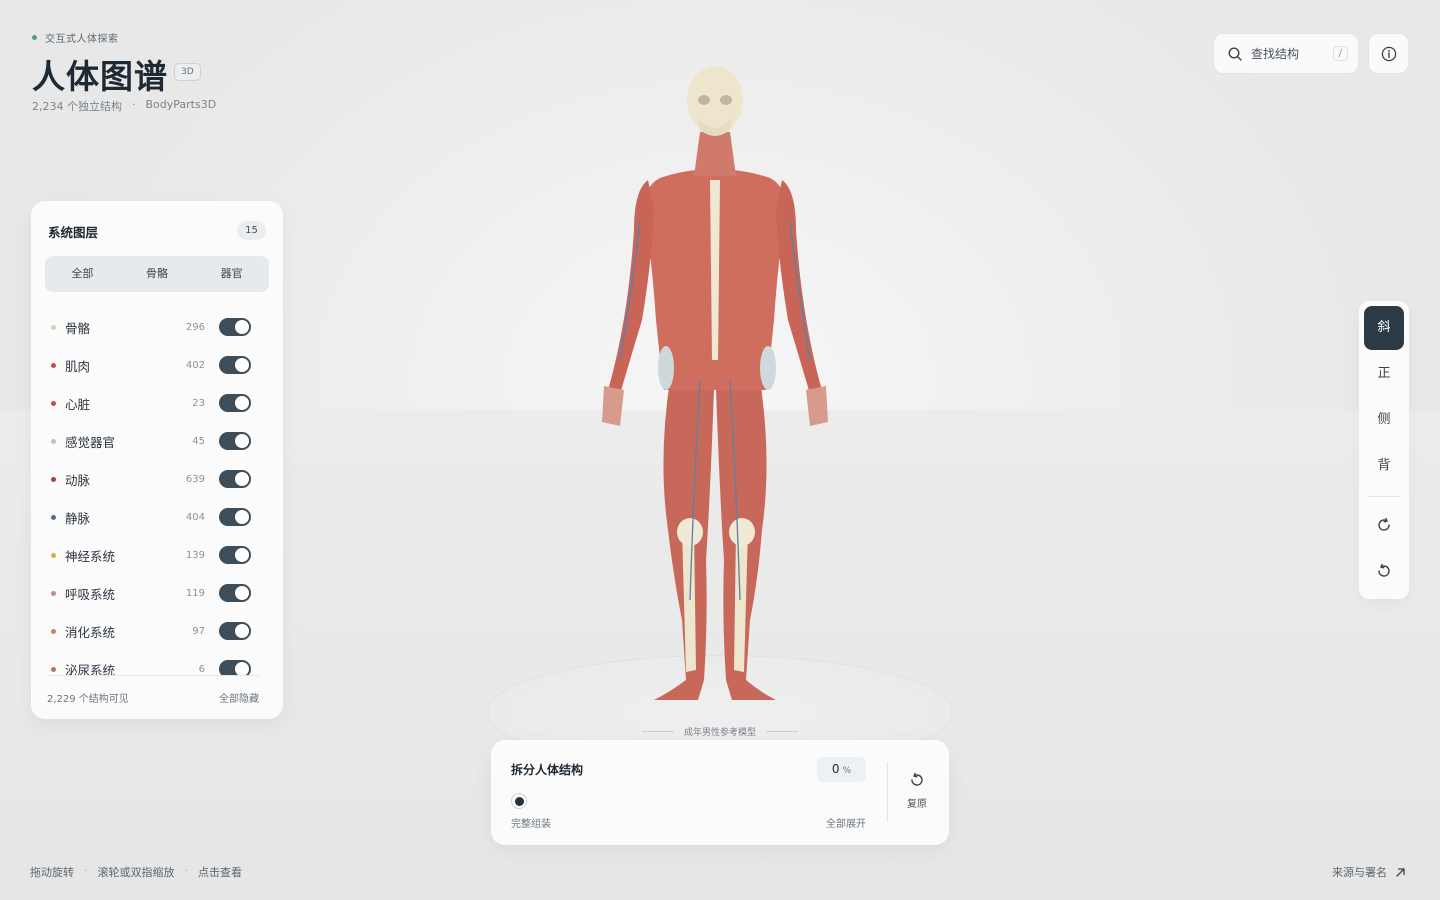 The height and width of the screenshot is (900, 1440). I want to click on rotate-cw-icon, so click(1384, 524).